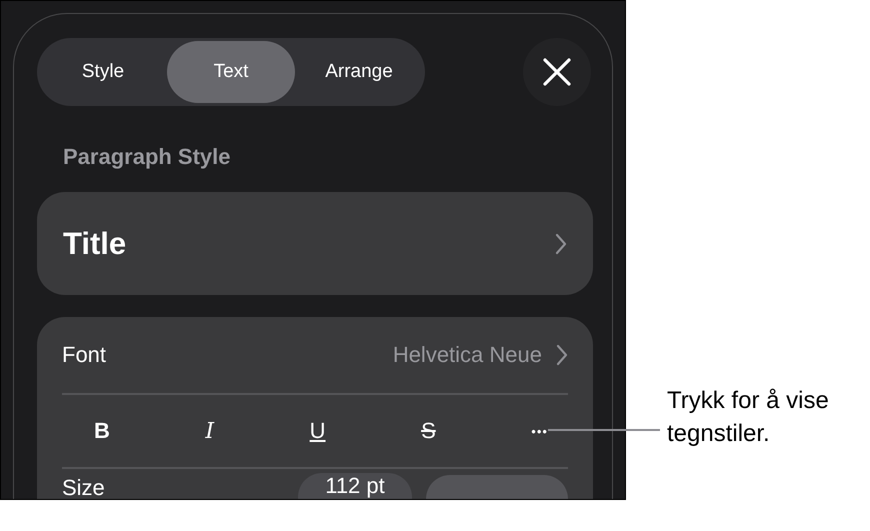 The width and height of the screenshot is (870, 531). What do you see at coordinates (102, 431) in the screenshot?
I see `bold-button: B` at bounding box center [102, 431].